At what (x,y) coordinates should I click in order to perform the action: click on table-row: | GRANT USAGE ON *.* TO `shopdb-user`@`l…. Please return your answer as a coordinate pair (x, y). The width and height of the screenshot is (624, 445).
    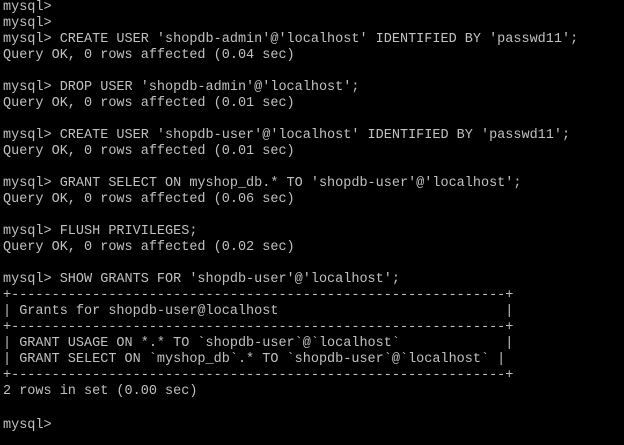
    Looking at the image, I should click on (258, 343).